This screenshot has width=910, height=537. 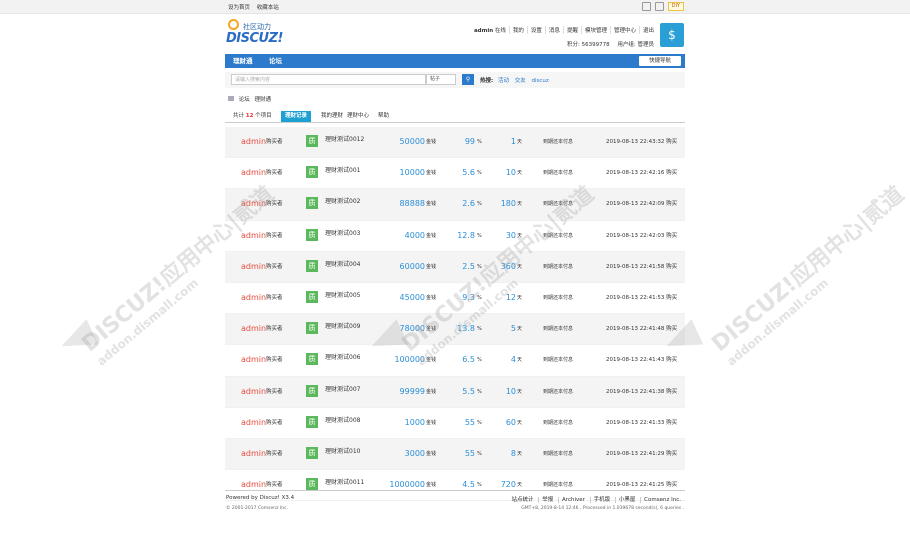 I want to click on user-points: 积分: 56399778, so click(x=588, y=45).